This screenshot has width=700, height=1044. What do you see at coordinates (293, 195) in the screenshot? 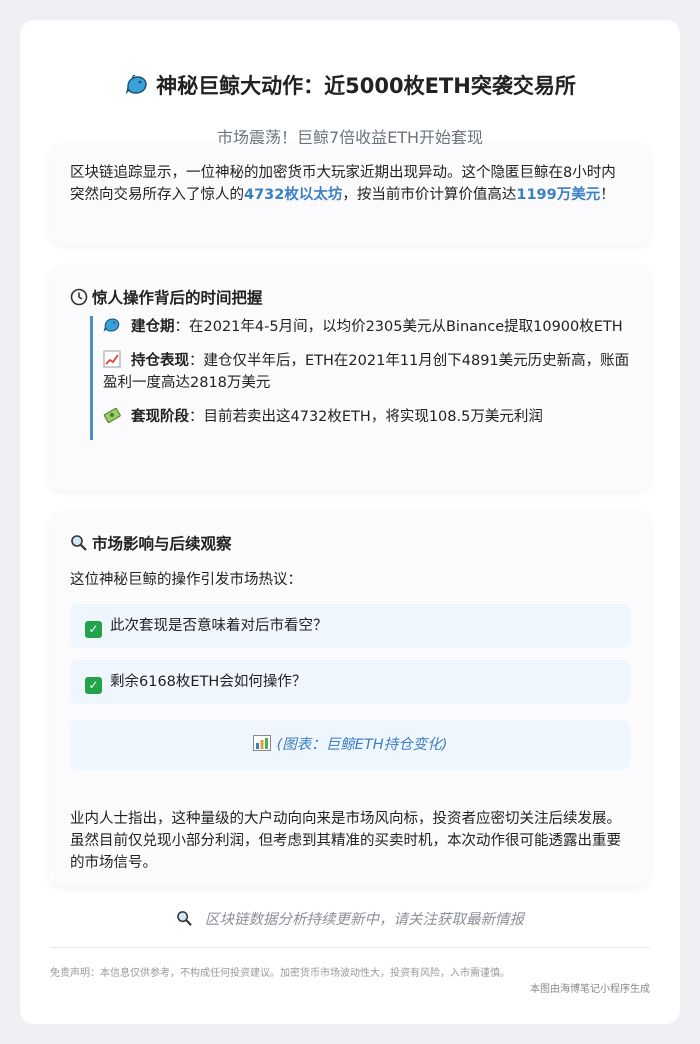
I see `intro-highlight-eth: 4732枚以太坊` at bounding box center [293, 195].